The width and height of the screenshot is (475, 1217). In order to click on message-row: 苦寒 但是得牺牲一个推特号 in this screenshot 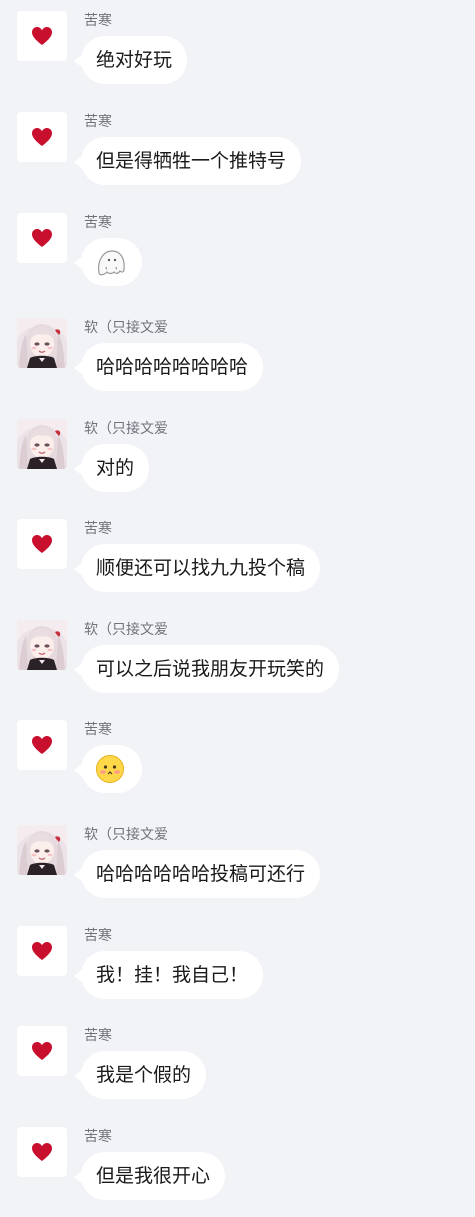, I will do `click(237, 152)`.